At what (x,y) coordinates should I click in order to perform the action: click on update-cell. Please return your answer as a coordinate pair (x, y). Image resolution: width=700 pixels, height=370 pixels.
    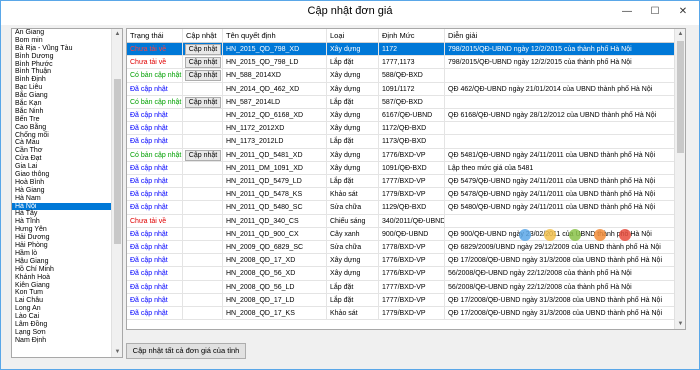
    Looking at the image, I should click on (203, 247).